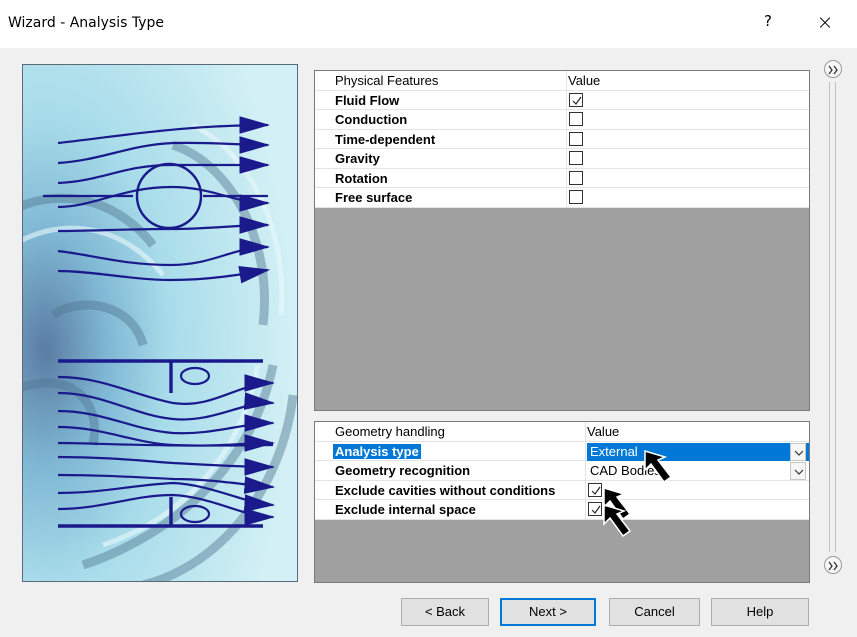 This screenshot has width=857, height=637. Describe the element at coordinates (562, 178) in the screenshot. I see `feature-row-rotation: Rotation` at that location.